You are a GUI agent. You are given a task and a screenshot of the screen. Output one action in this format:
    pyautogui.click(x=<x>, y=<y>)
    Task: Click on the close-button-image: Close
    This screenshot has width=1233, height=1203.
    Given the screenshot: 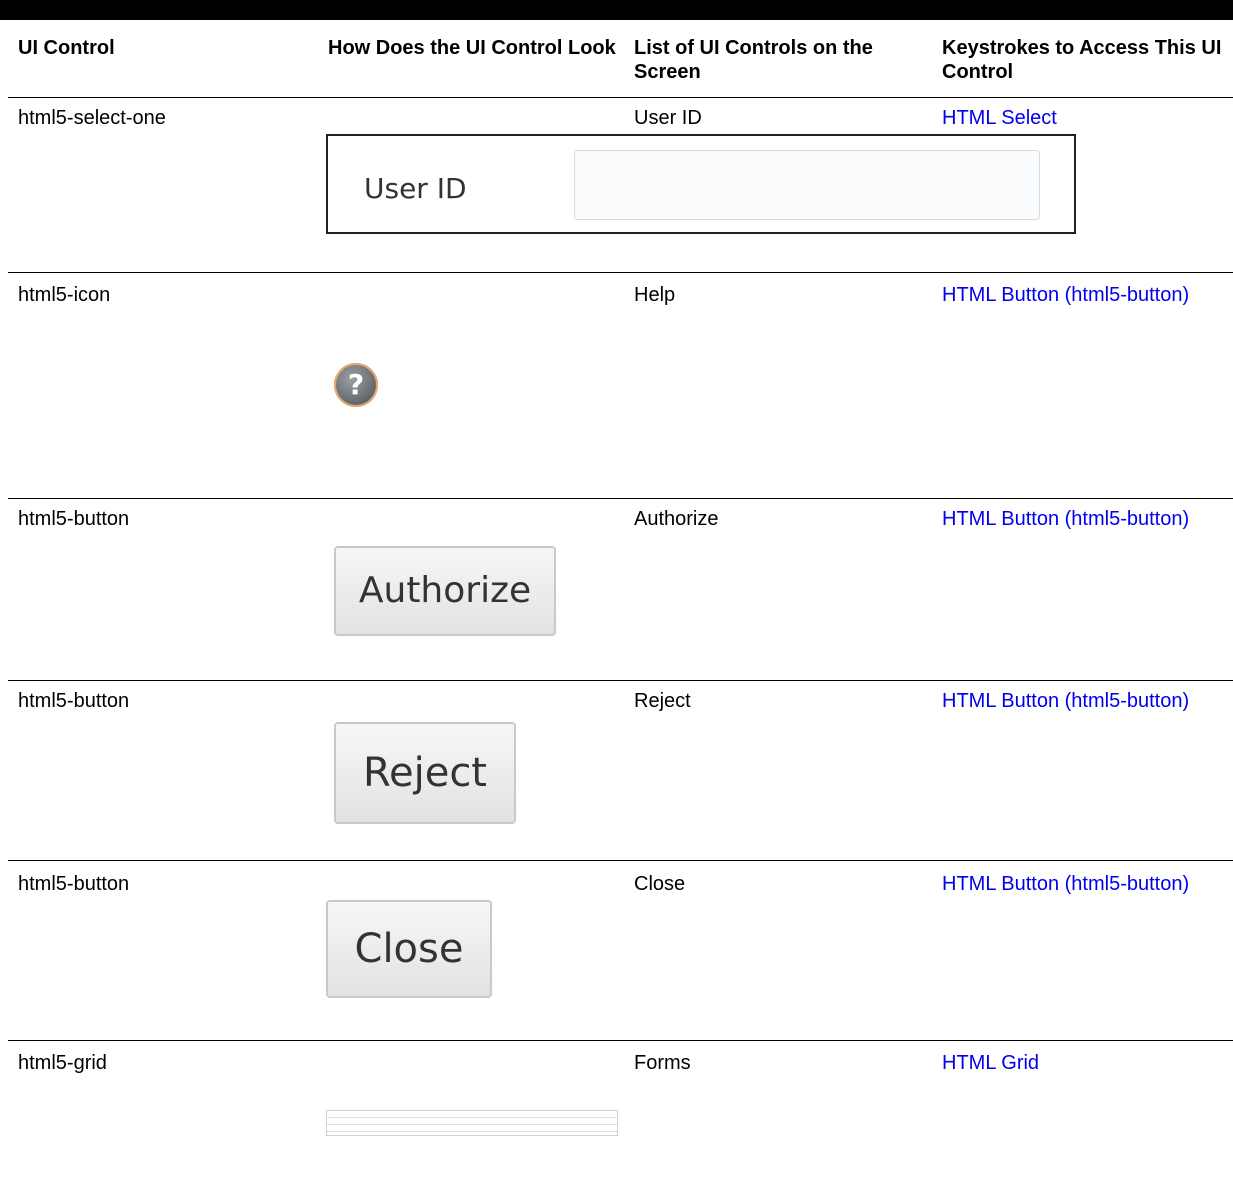 What is the action you would take?
    pyautogui.click(x=409, y=949)
    